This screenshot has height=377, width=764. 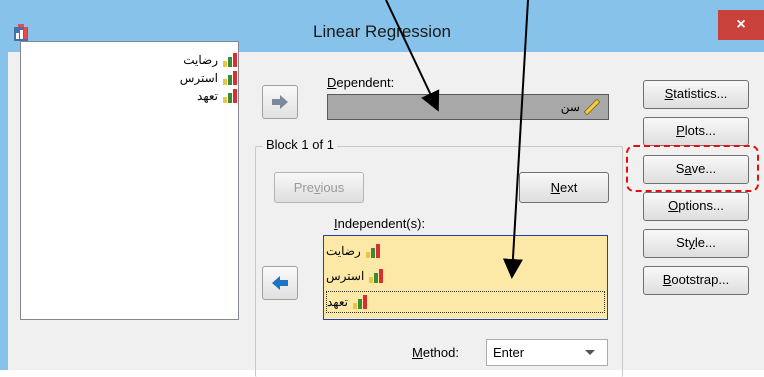 I want to click on annotation-arrows, so click(x=457, y=139).